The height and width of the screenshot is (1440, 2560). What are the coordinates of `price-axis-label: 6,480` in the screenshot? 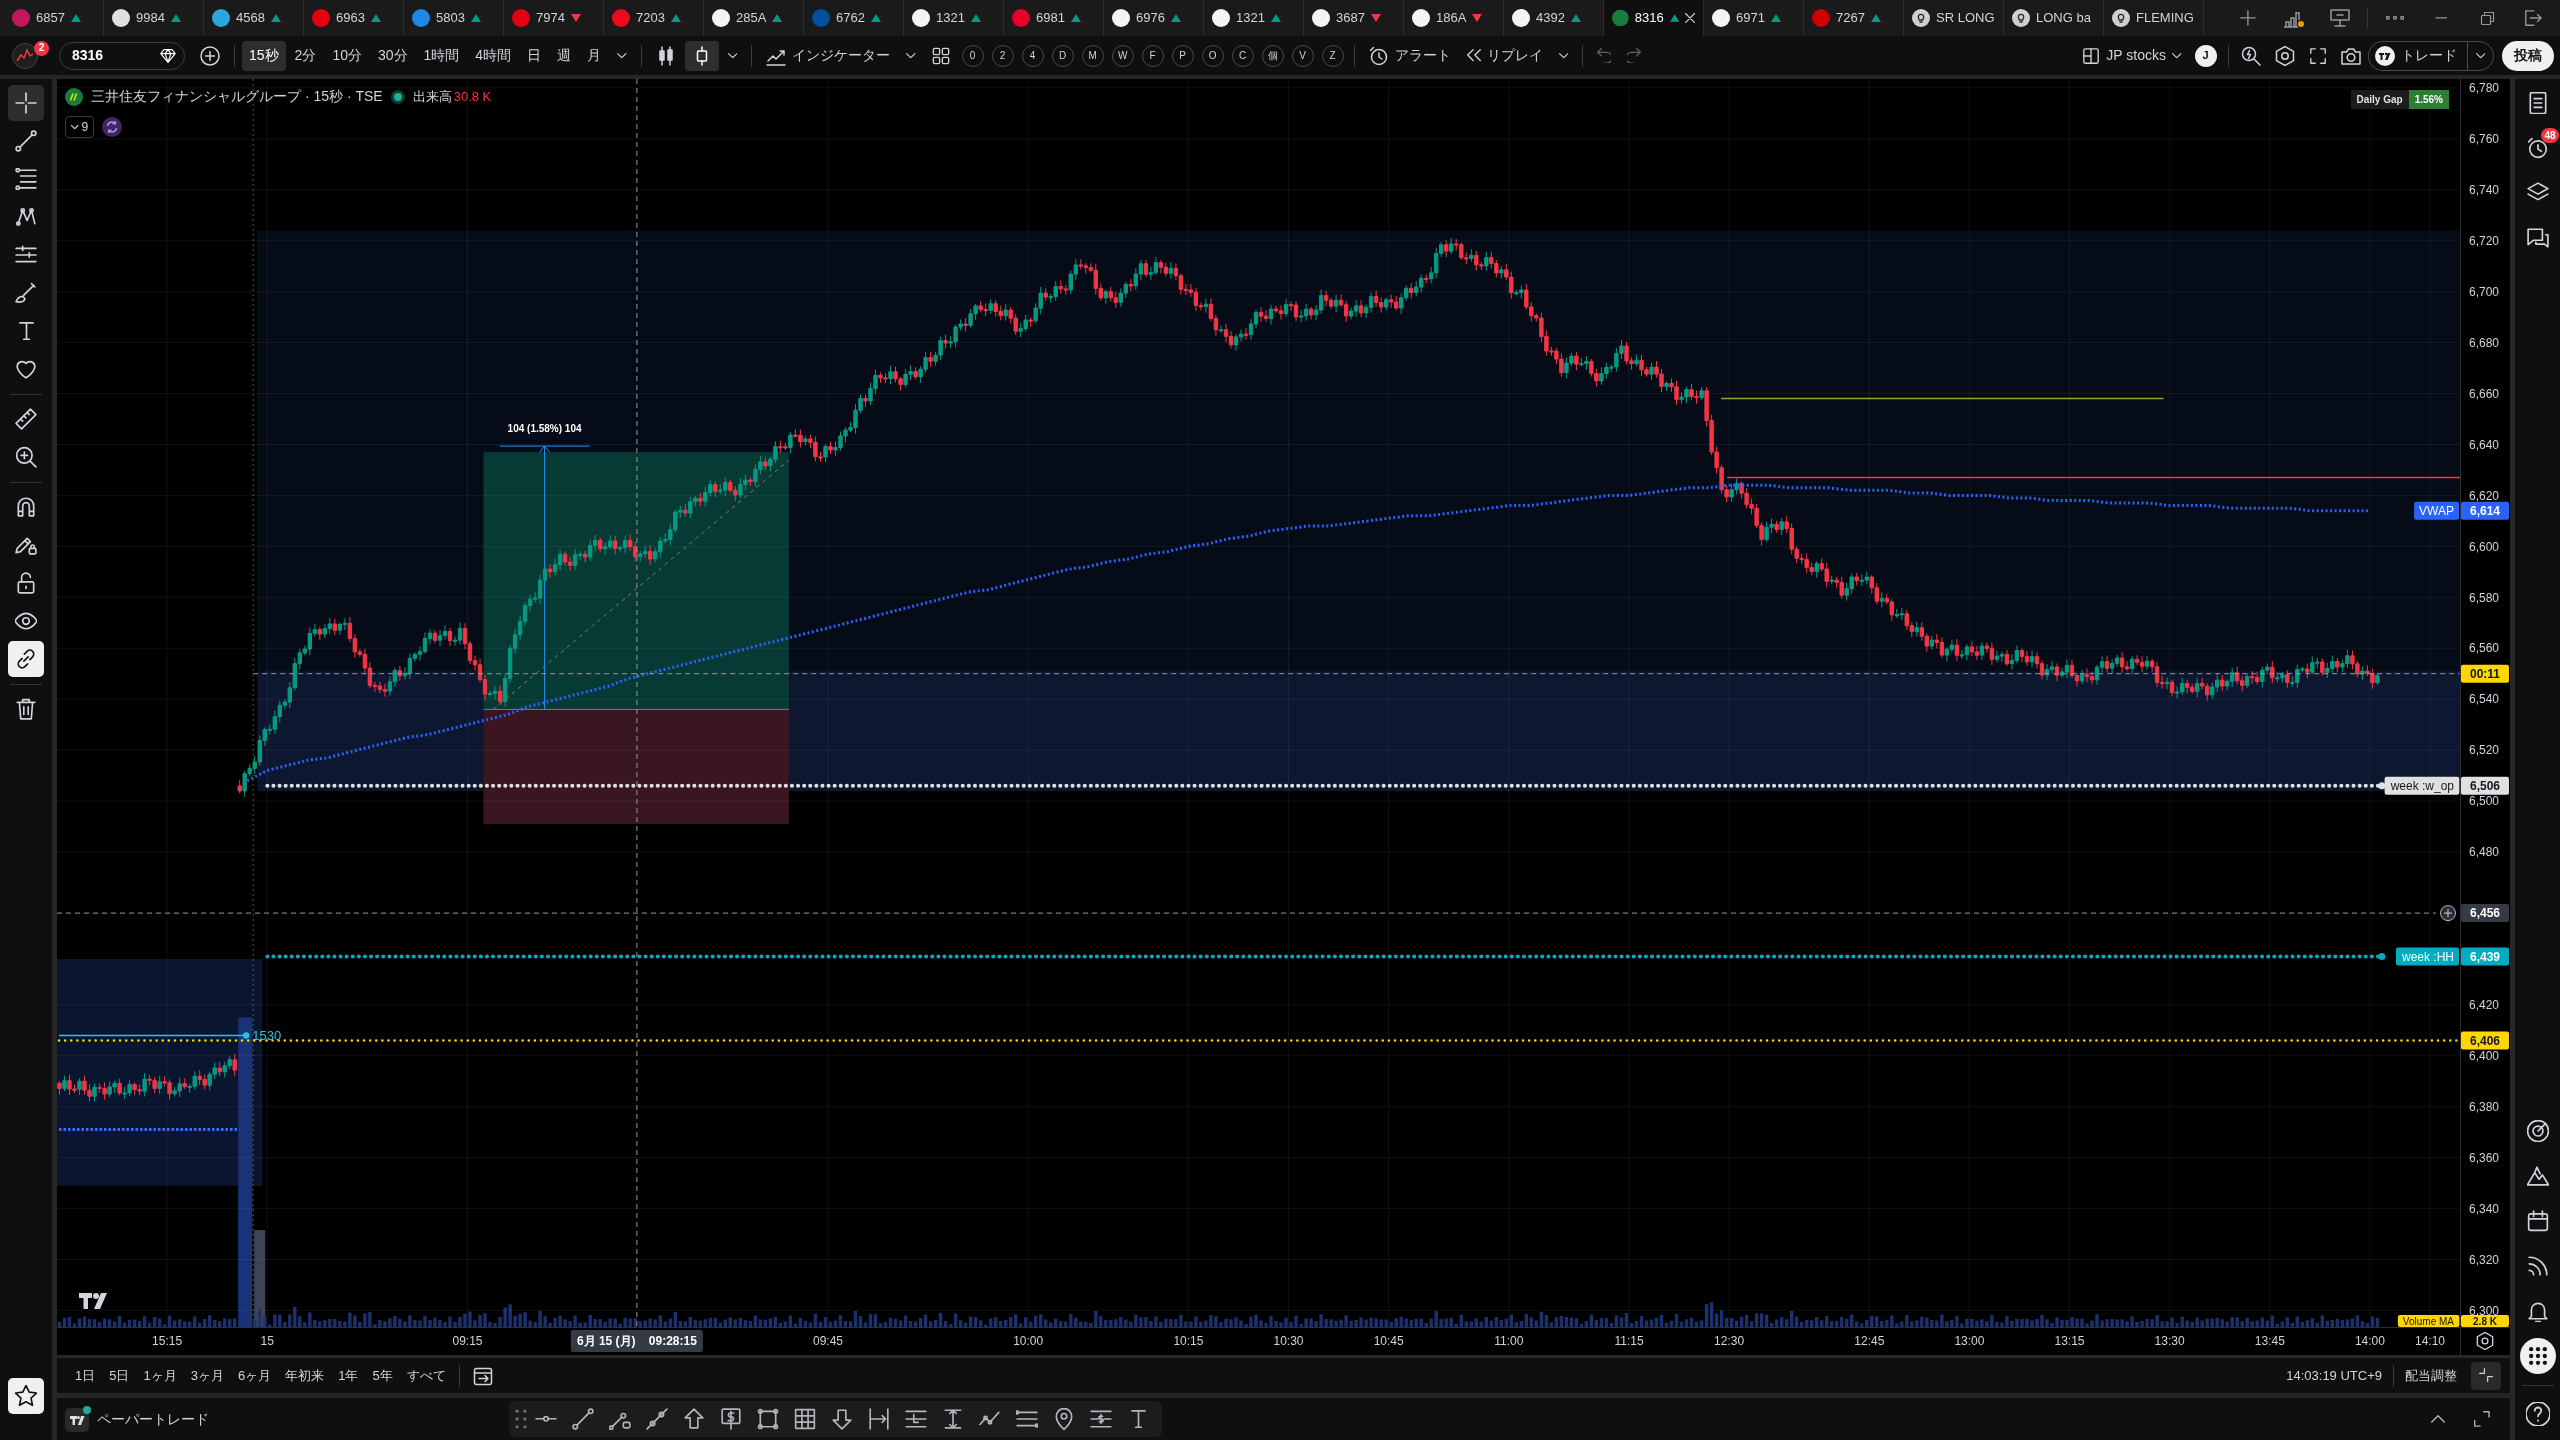 It's located at (2484, 852).